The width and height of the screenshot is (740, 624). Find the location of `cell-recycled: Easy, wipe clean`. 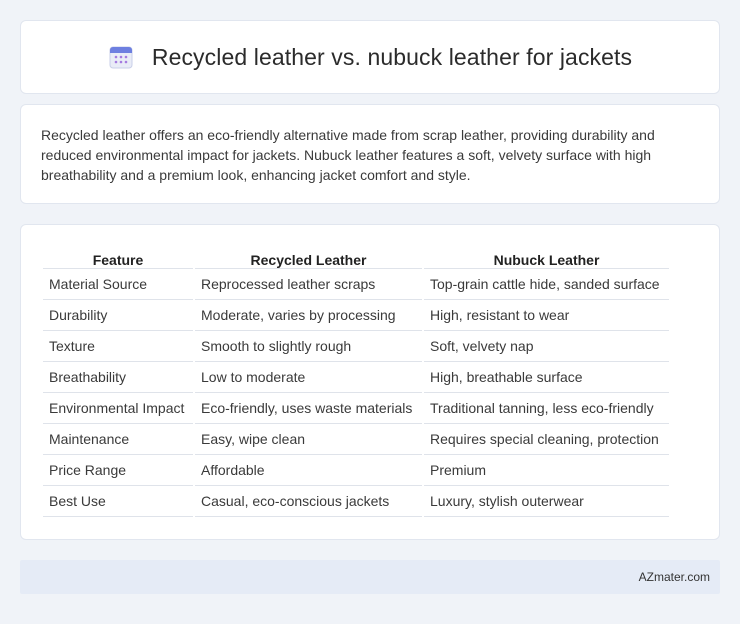

cell-recycled: Easy, wipe clean is located at coordinates (308, 439).